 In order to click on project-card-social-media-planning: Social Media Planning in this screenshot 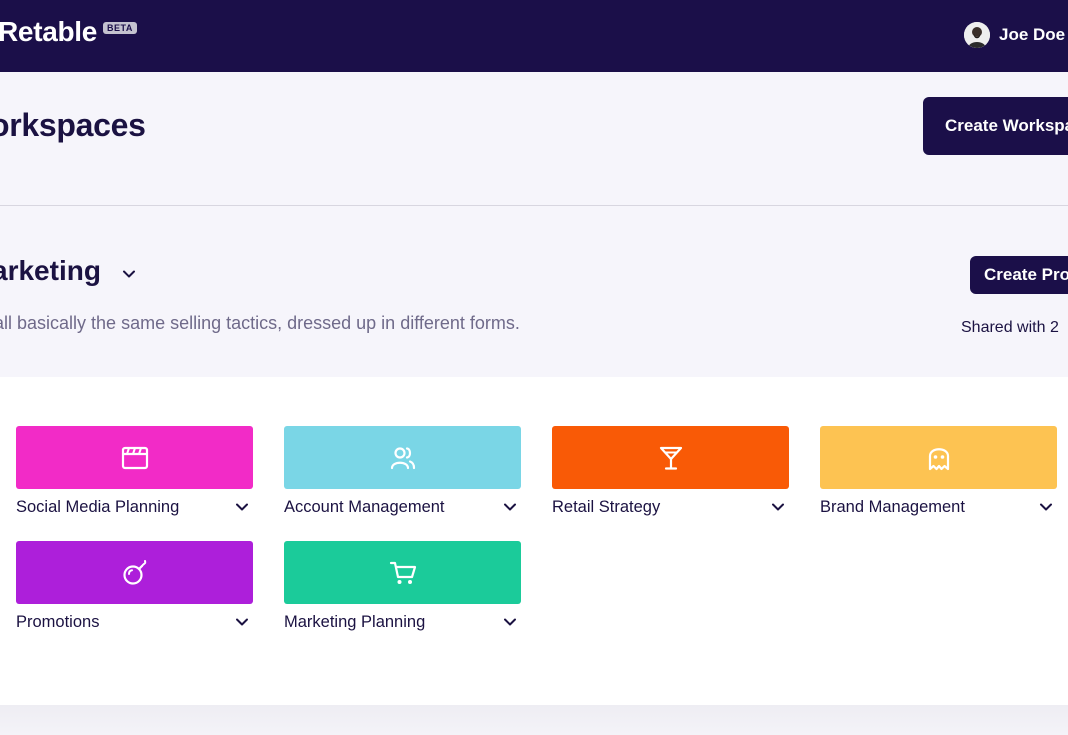, I will do `click(134, 471)`.